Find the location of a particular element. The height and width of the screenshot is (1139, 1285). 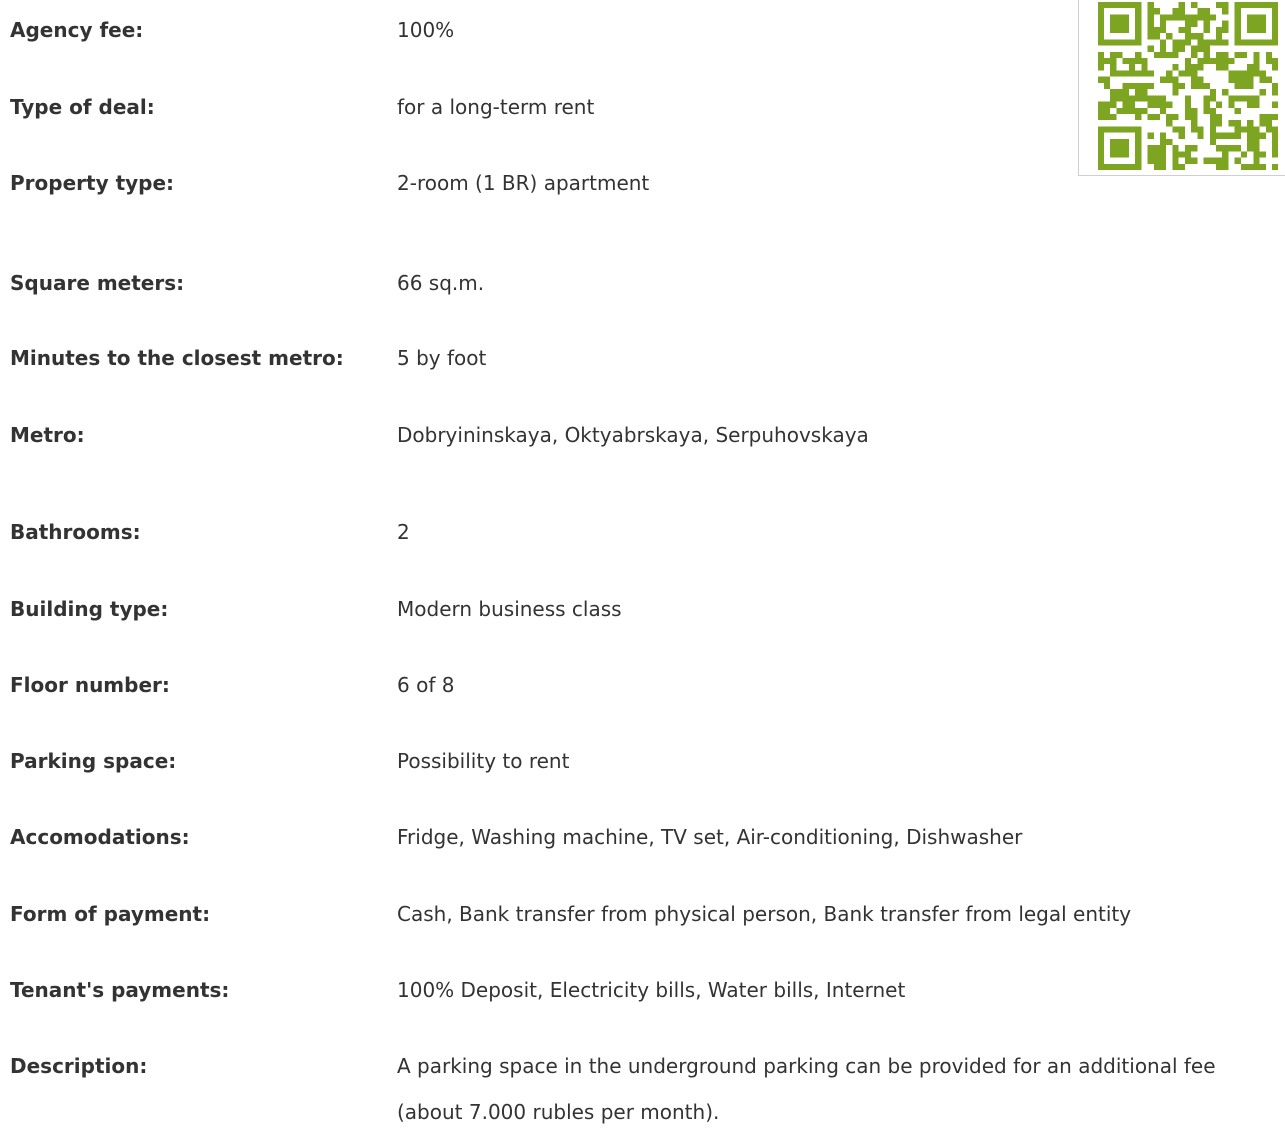

detail-value: 2-room (1 BR) apartment is located at coordinates (523, 183).